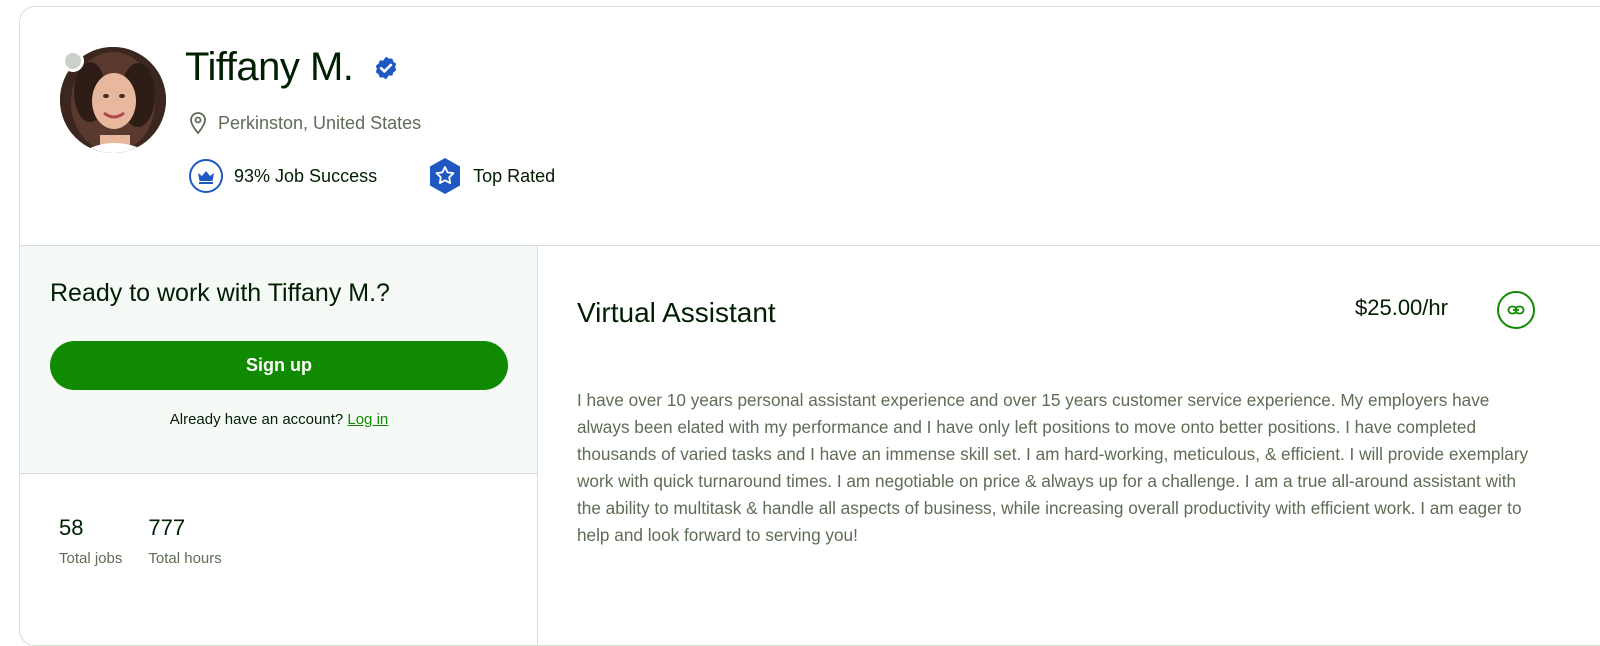  I want to click on job-success-badge: 93% Job Success, so click(282, 176).